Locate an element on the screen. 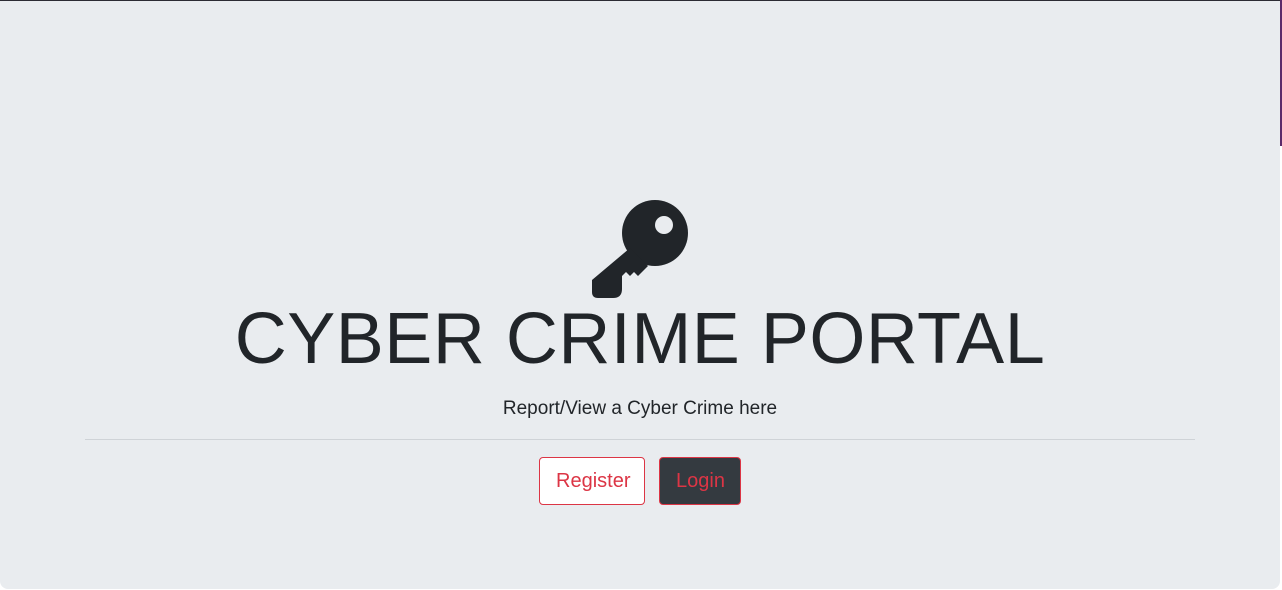 This screenshot has width=1282, height=590. divider is located at coordinates (640, 439).